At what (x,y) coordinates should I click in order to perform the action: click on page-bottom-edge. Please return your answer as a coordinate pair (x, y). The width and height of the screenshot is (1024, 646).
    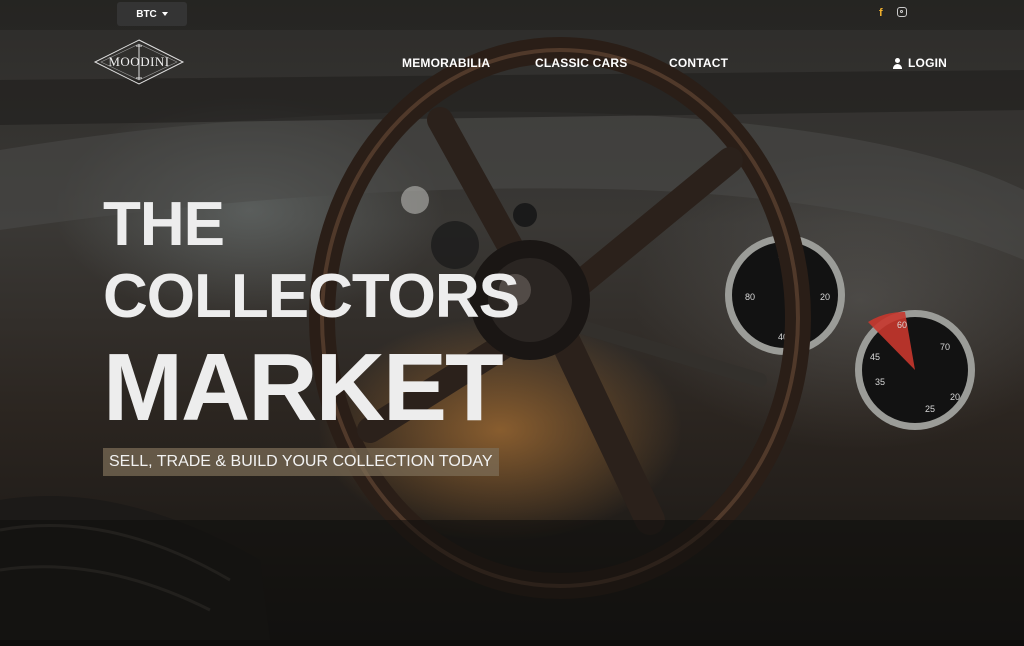
    Looking at the image, I should click on (512, 643).